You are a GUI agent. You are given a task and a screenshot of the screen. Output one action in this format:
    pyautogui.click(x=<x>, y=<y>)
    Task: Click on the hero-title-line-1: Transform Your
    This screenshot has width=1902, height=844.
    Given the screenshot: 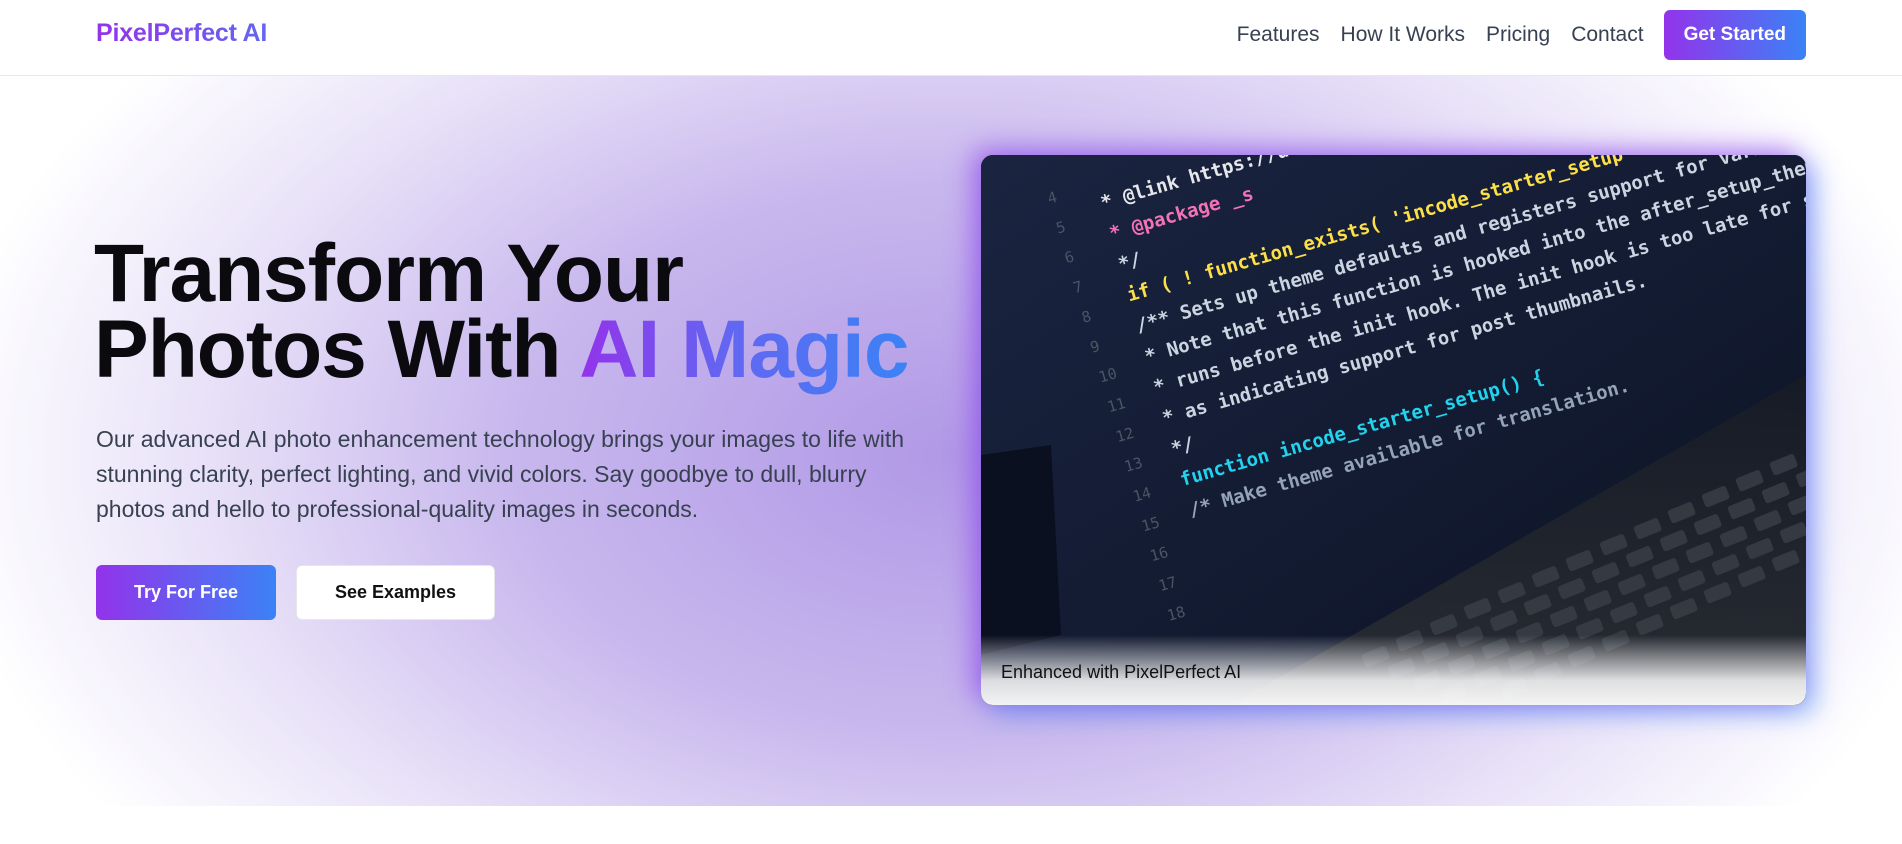 What is the action you would take?
    pyautogui.click(x=389, y=273)
    